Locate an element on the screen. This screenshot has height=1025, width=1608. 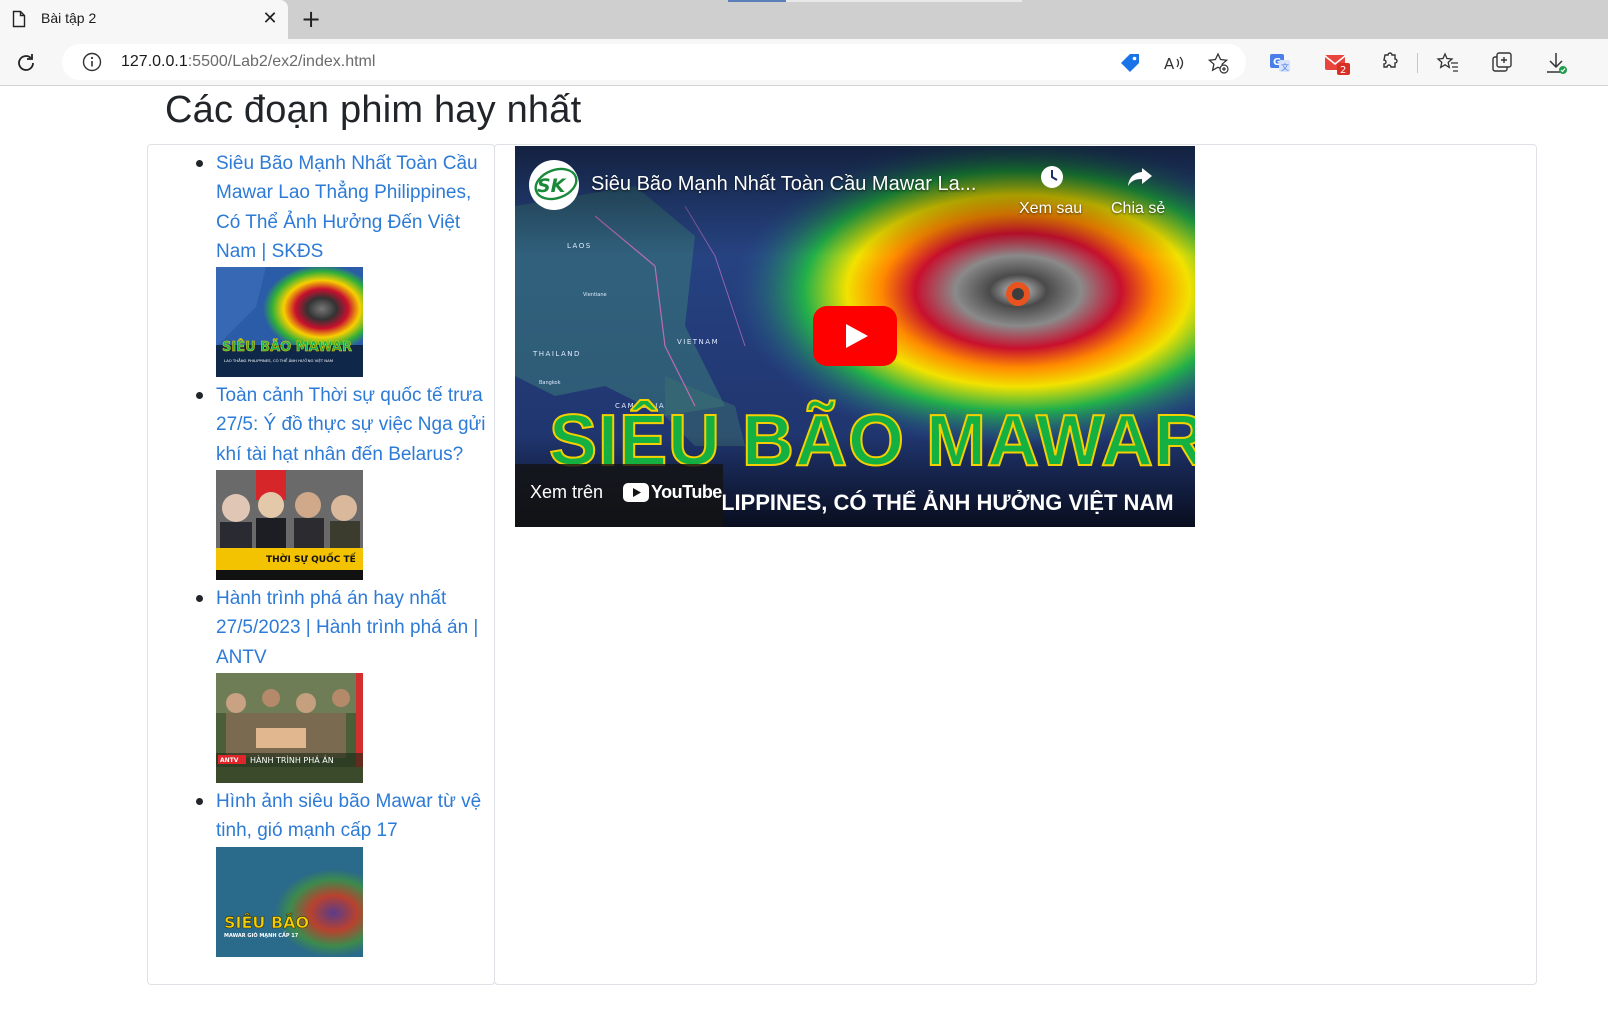
watch-on-youtube: Xem trên YouTube is located at coordinates (619, 495).